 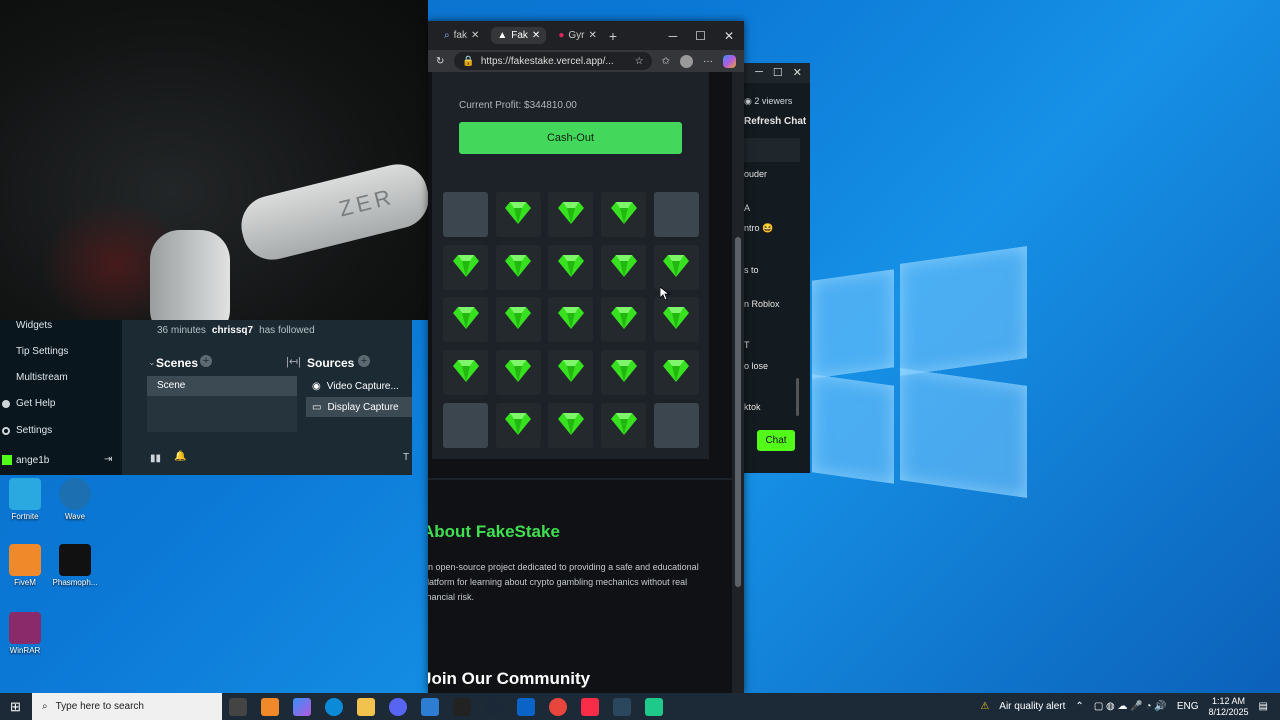 What do you see at coordinates (622, 706) in the screenshot?
I see `steam-client-icon` at bounding box center [622, 706].